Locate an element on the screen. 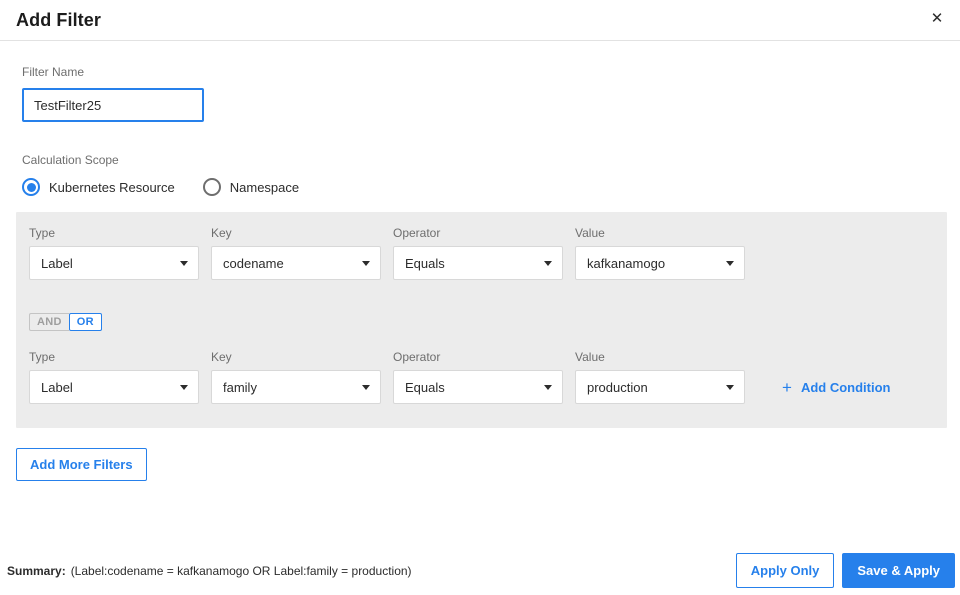 Image resolution: width=960 pixels, height=595 pixels. summary-label: Summary: is located at coordinates (36, 570).